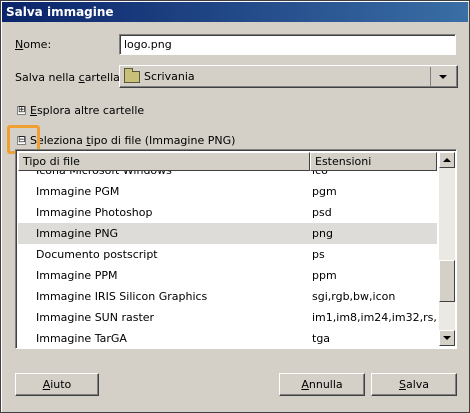  What do you see at coordinates (94, 212) in the screenshot?
I see `filetype-name: Immagine Photoshop` at bounding box center [94, 212].